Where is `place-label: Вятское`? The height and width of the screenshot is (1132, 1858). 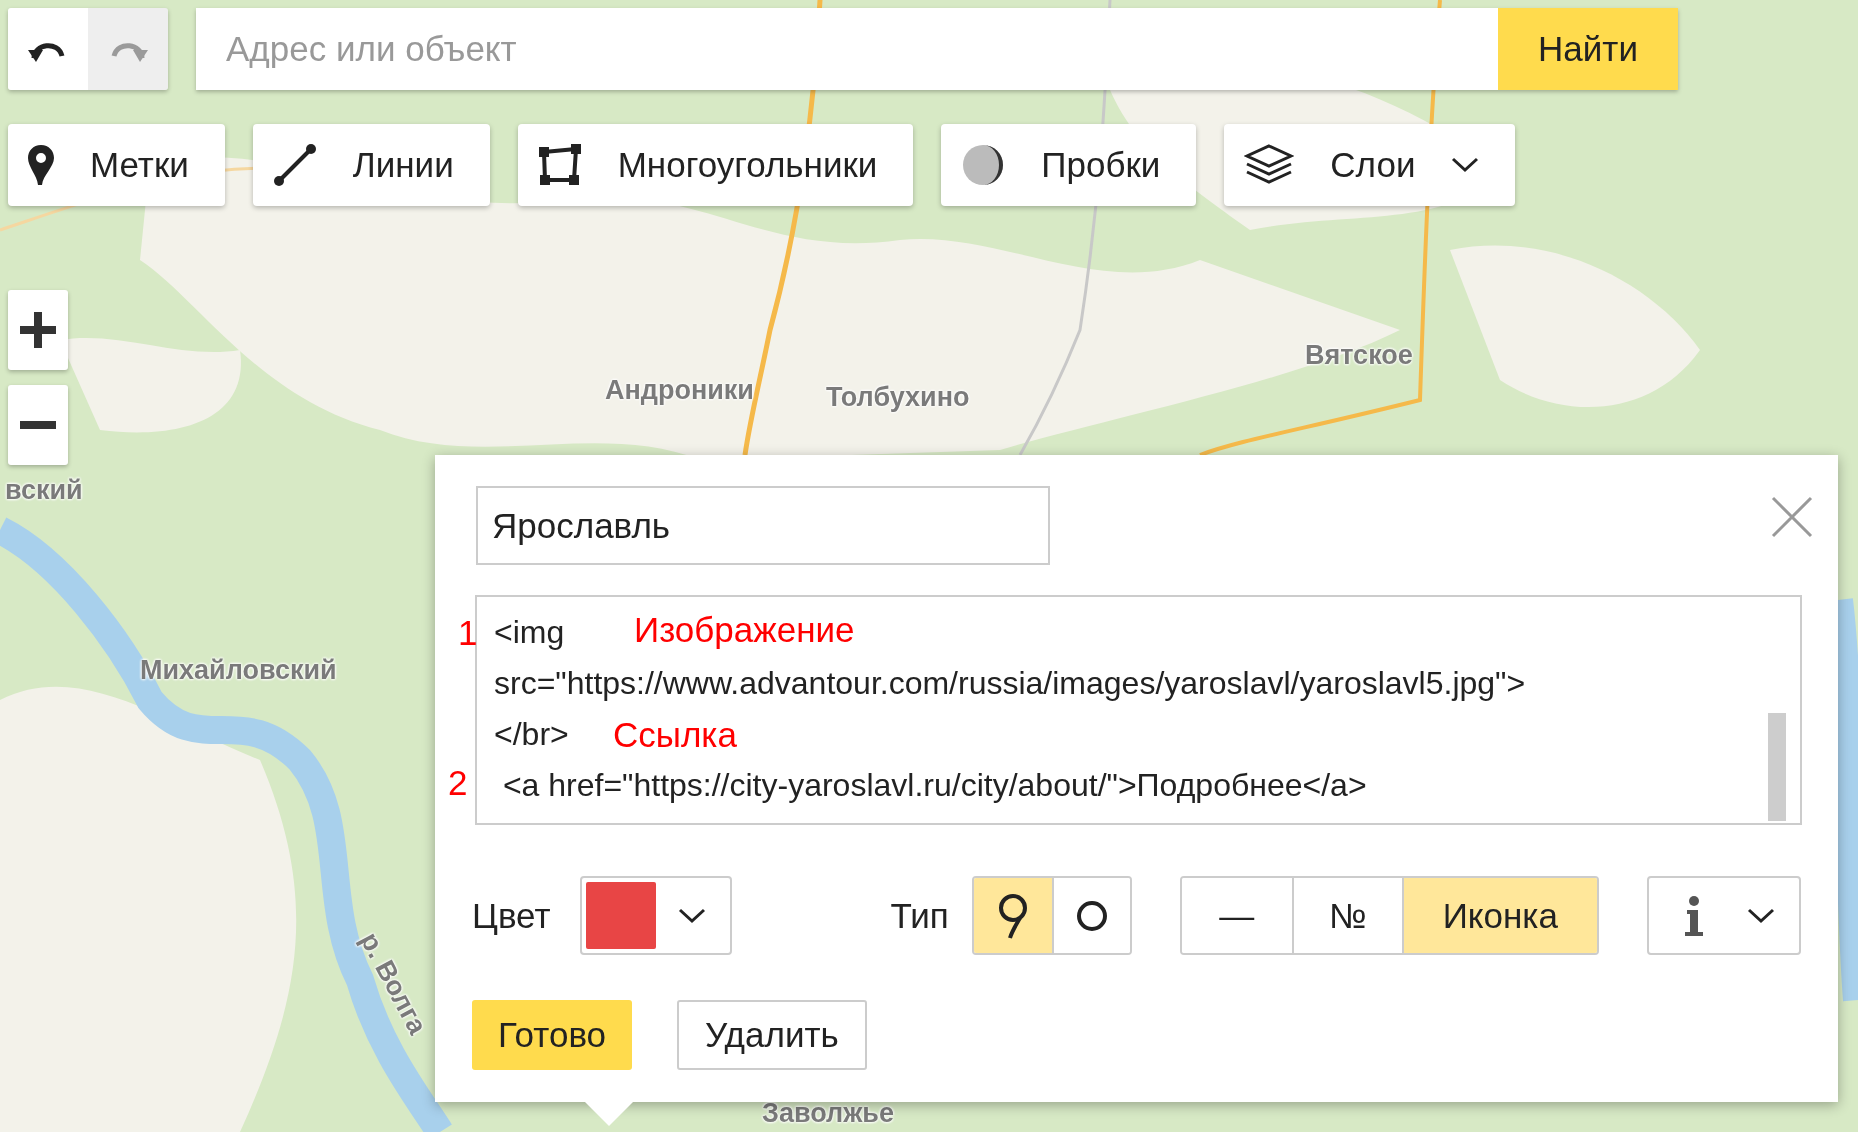 place-label: Вятское is located at coordinates (1359, 355).